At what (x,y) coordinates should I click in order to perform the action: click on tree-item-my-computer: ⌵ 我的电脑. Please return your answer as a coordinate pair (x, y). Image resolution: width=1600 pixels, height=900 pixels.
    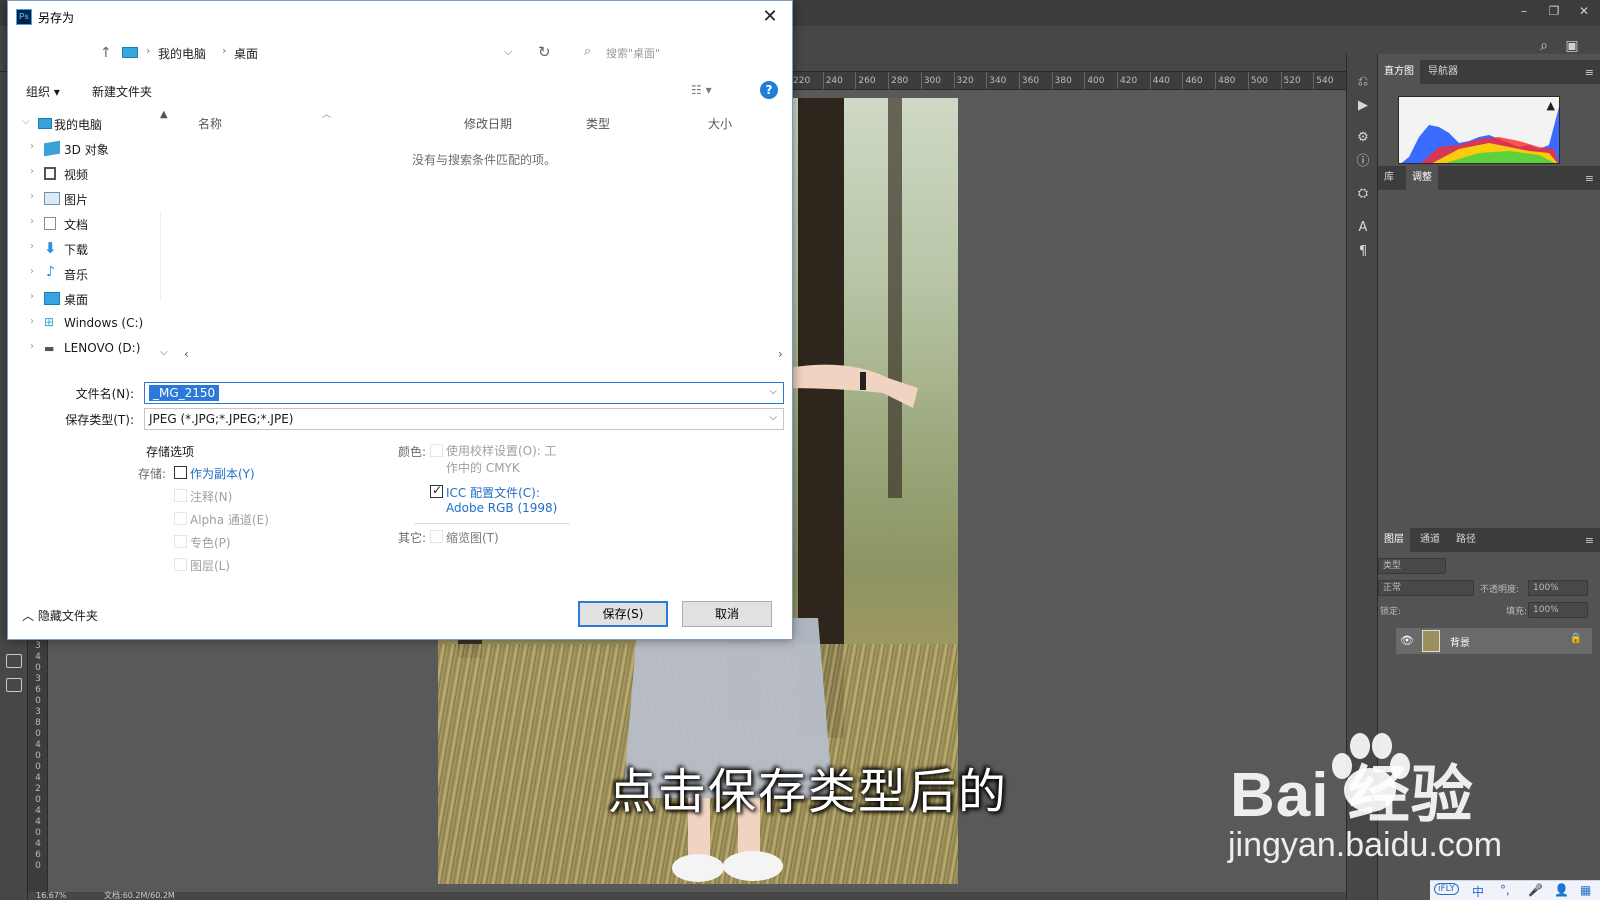
    Looking at the image, I should click on (83, 124).